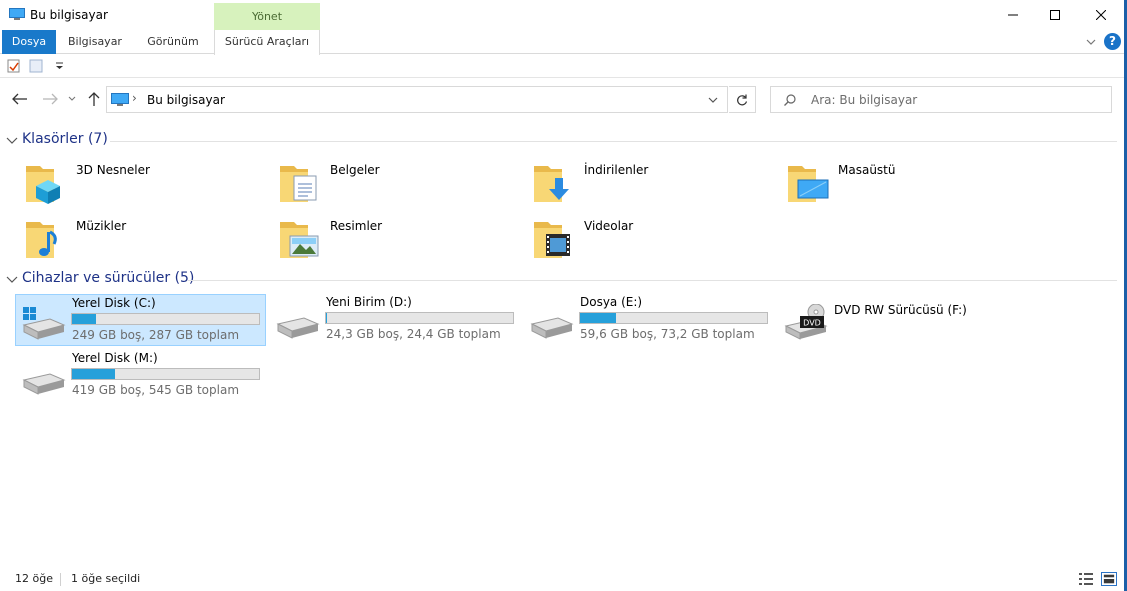  Describe the element at coordinates (144, 183) in the screenshot. I see `folder-3d-objects: 3D Nesneler` at that location.